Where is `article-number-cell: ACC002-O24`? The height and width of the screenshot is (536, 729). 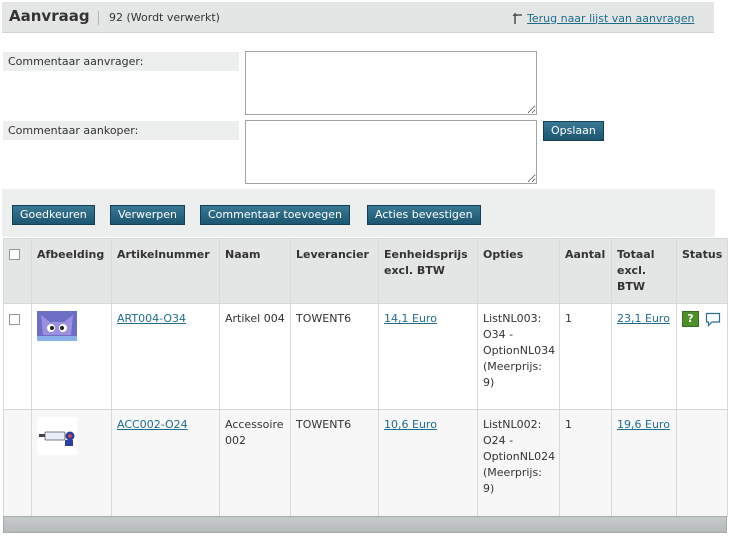
article-number-cell: ACC002-O24 is located at coordinates (165, 463).